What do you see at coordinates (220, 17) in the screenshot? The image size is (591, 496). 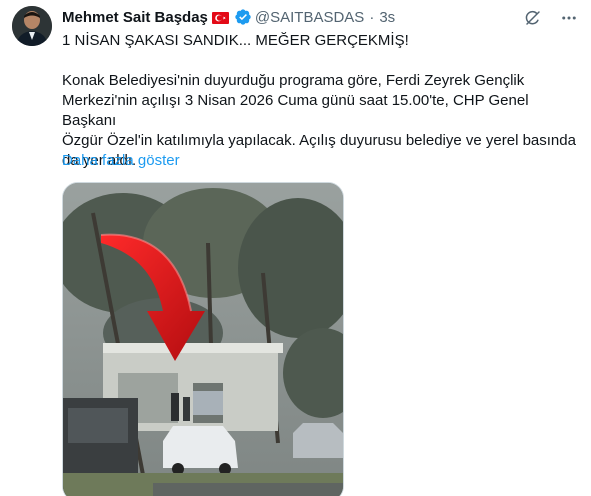 I see `turkey-flag-icon` at bounding box center [220, 17].